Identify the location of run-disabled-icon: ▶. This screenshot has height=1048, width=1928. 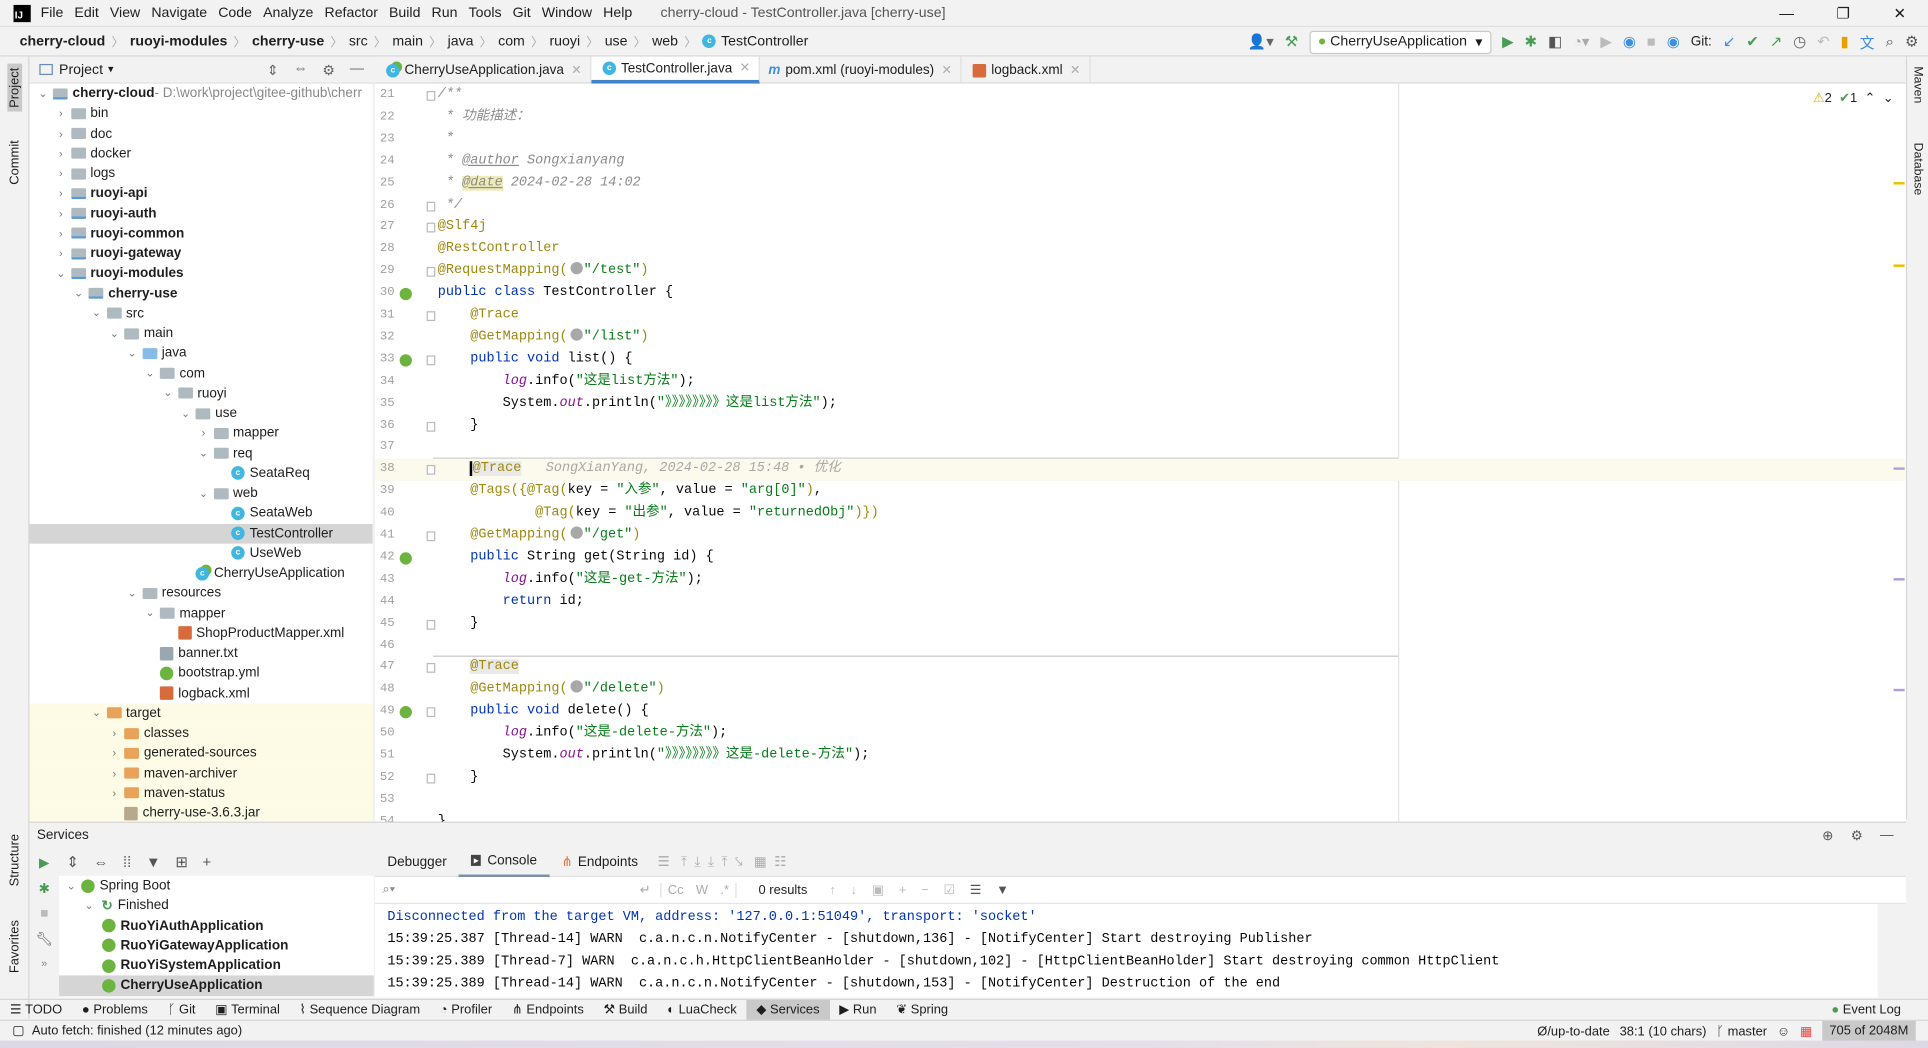
(1605, 41).